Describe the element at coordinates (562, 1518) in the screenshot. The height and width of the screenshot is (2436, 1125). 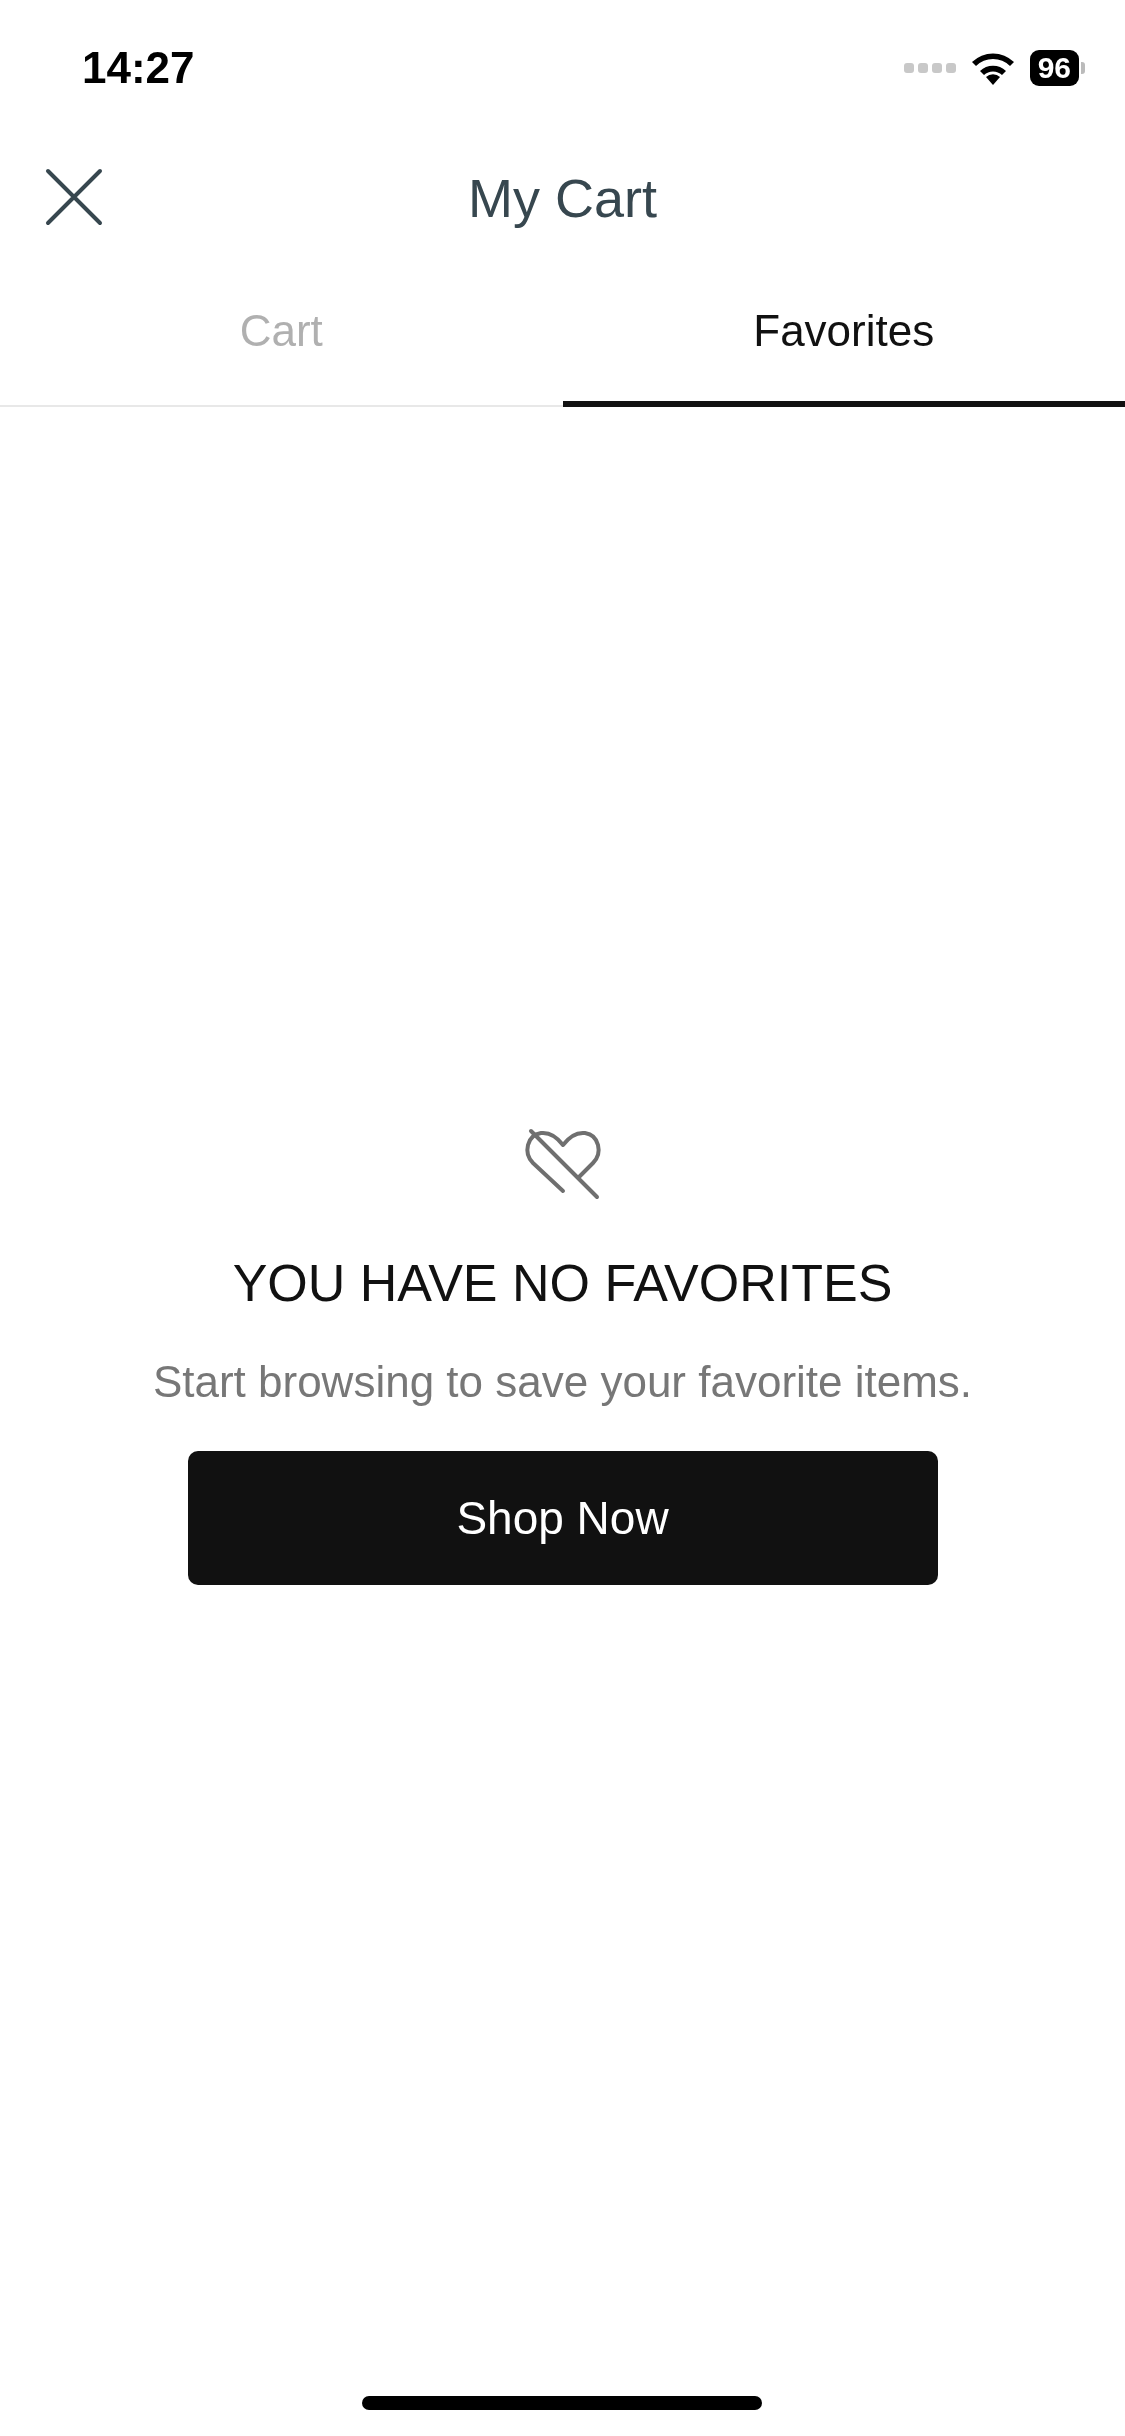
I see `shop-now-button: Shop Now` at that location.